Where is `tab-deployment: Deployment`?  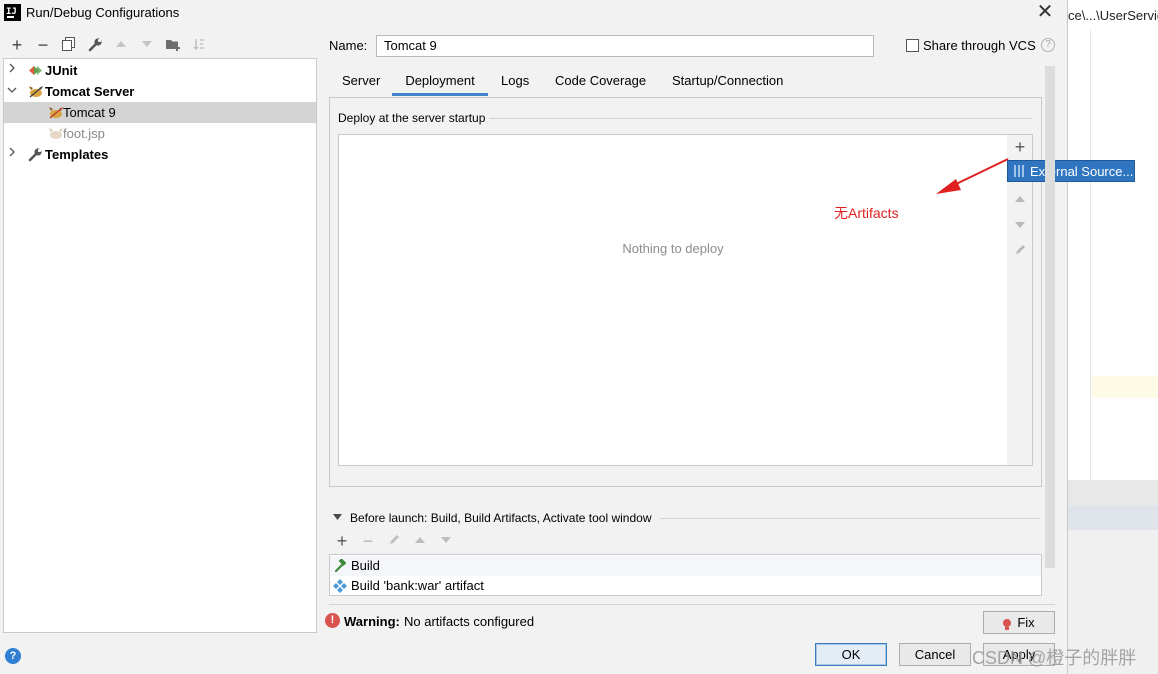 tab-deployment: Deployment is located at coordinates (440, 84).